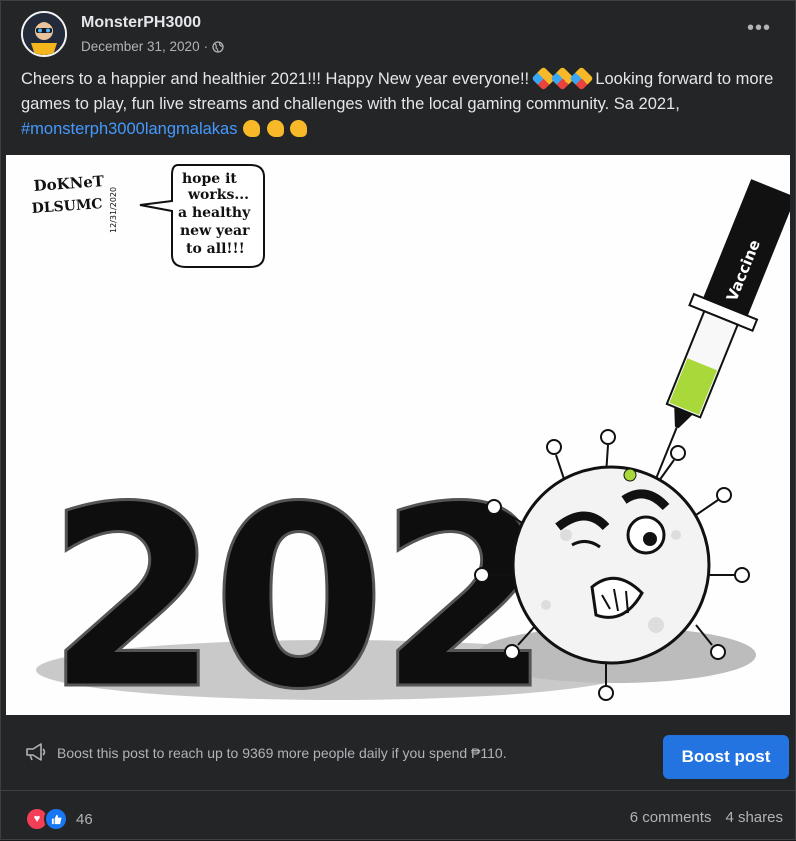 The image size is (796, 841). I want to click on author-name: MonsterPH3000, so click(141, 23).